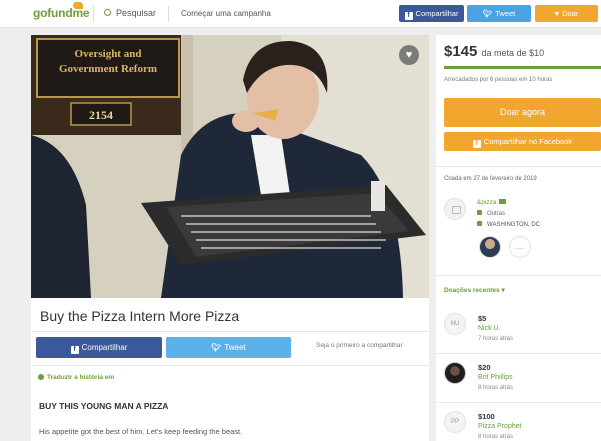  I want to click on recent-donations-toggle: Doações recentes ▾, so click(474, 290).